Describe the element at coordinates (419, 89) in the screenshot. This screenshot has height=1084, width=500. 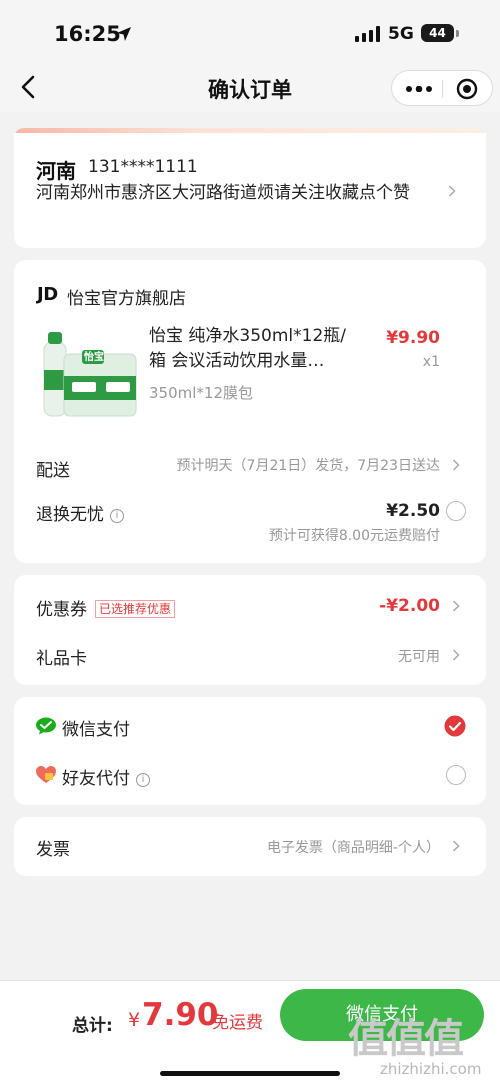
I see `more-icon` at that location.